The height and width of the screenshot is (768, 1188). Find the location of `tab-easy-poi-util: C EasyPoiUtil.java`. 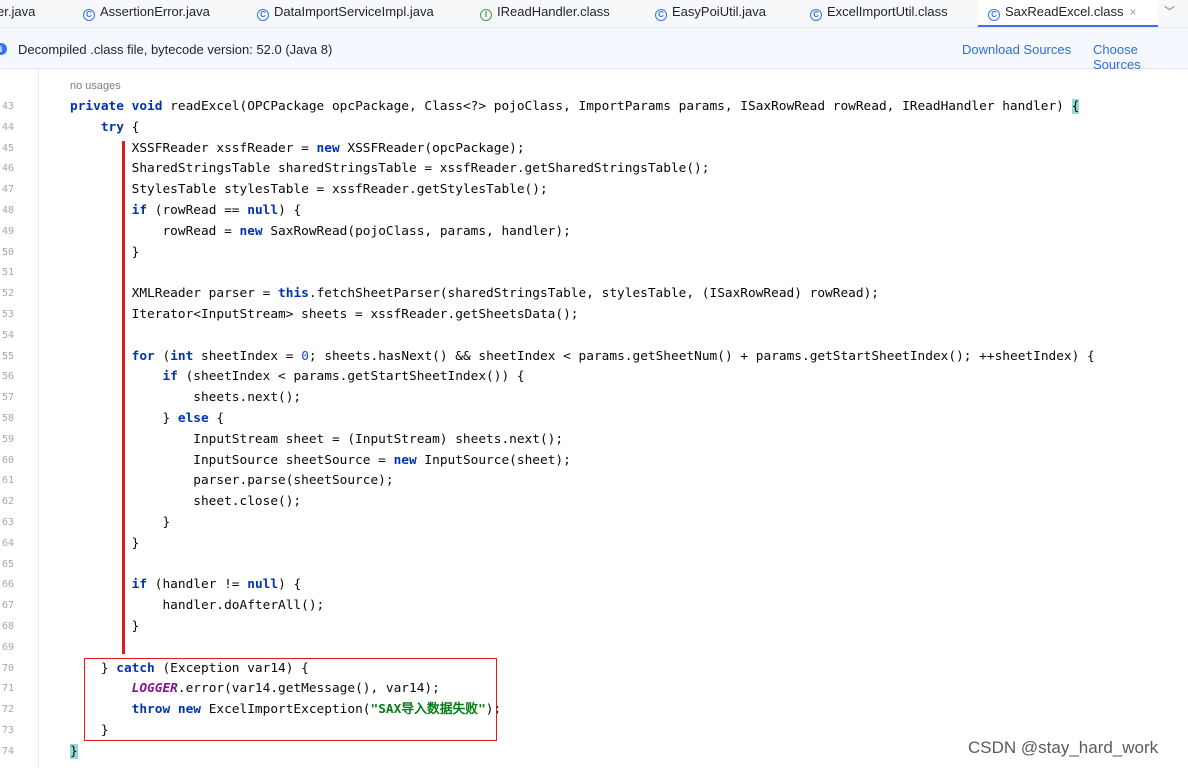

tab-easy-poi-util: C EasyPoiUtil.java is located at coordinates (720, 13).